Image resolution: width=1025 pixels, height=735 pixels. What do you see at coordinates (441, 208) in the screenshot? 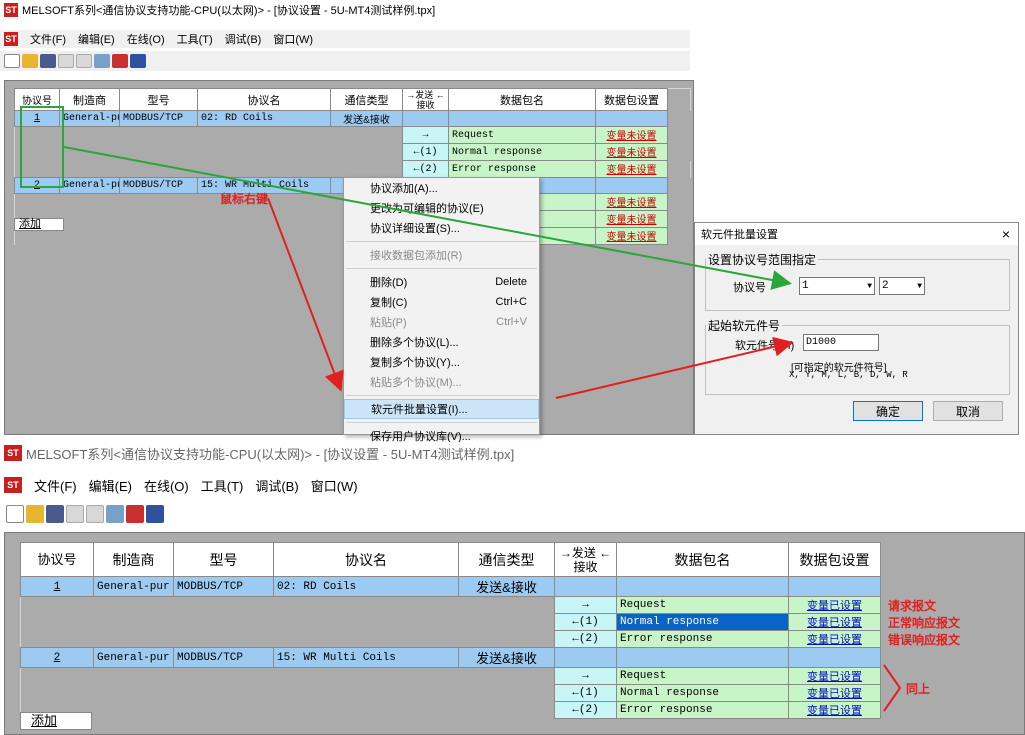
I see `menu-item-make-editable: 更改为可编辑的协议(E)` at bounding box center [441, 208].